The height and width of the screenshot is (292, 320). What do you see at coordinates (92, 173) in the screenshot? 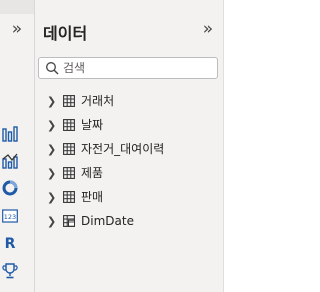
I see `table-name: 제품` at bounding box center [92, 173].